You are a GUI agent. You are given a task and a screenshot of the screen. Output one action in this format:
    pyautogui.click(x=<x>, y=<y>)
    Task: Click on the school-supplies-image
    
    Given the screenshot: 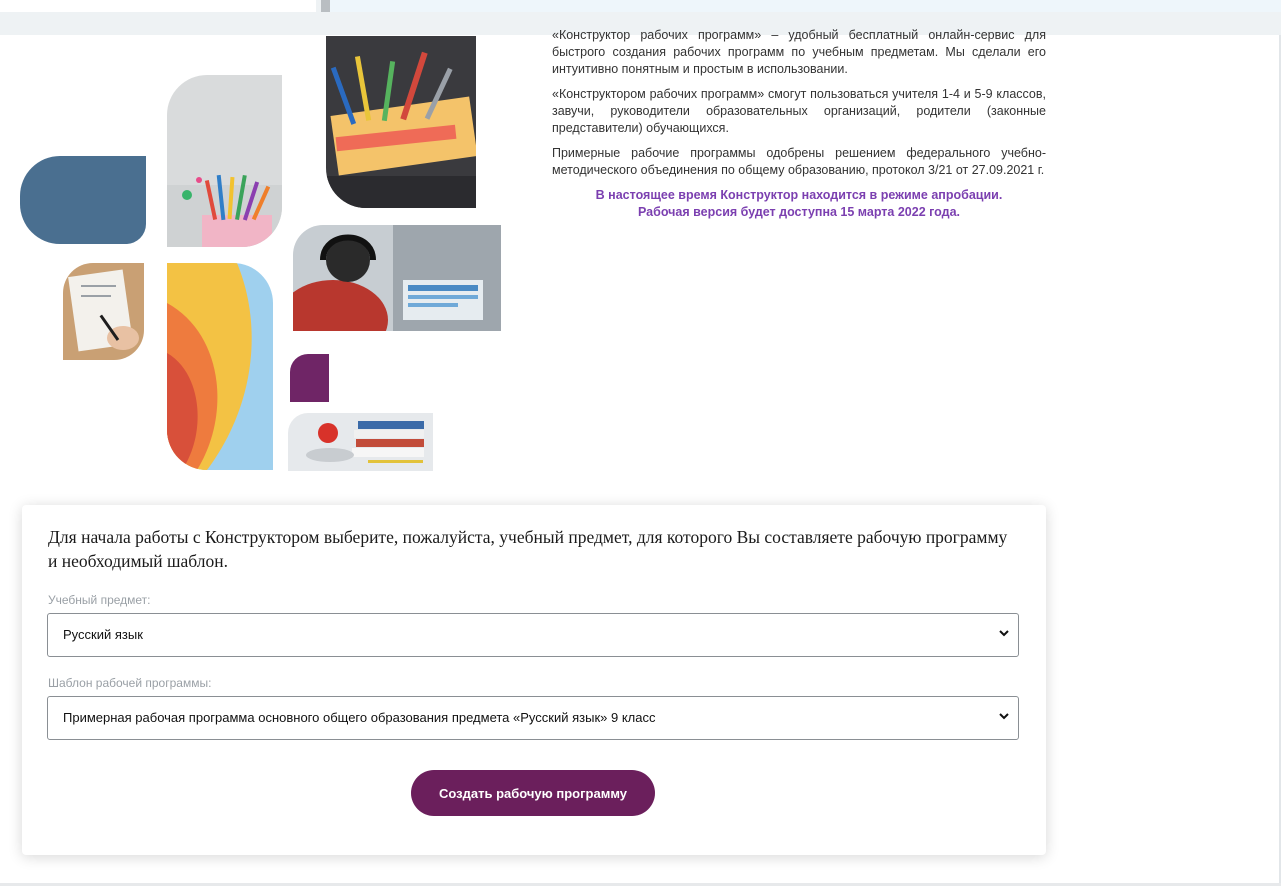 What is the action you would take?
    pyautogui.click(x=401, y=122)
    